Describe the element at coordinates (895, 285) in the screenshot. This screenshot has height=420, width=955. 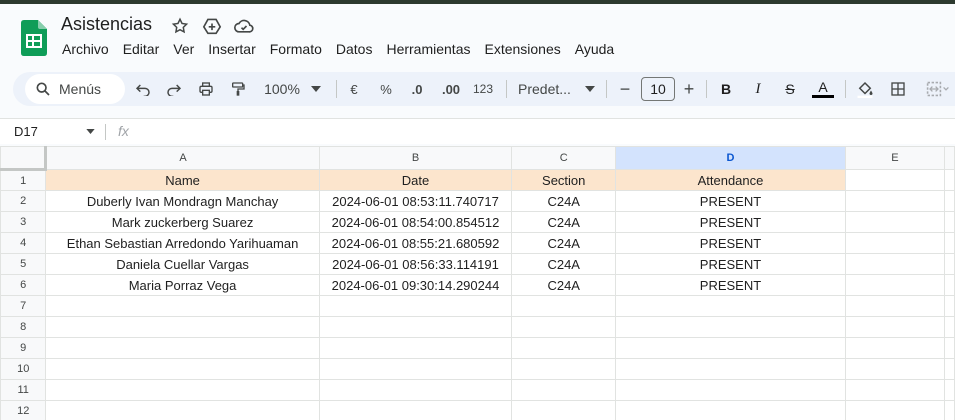
I see `cell-e6` at that location.